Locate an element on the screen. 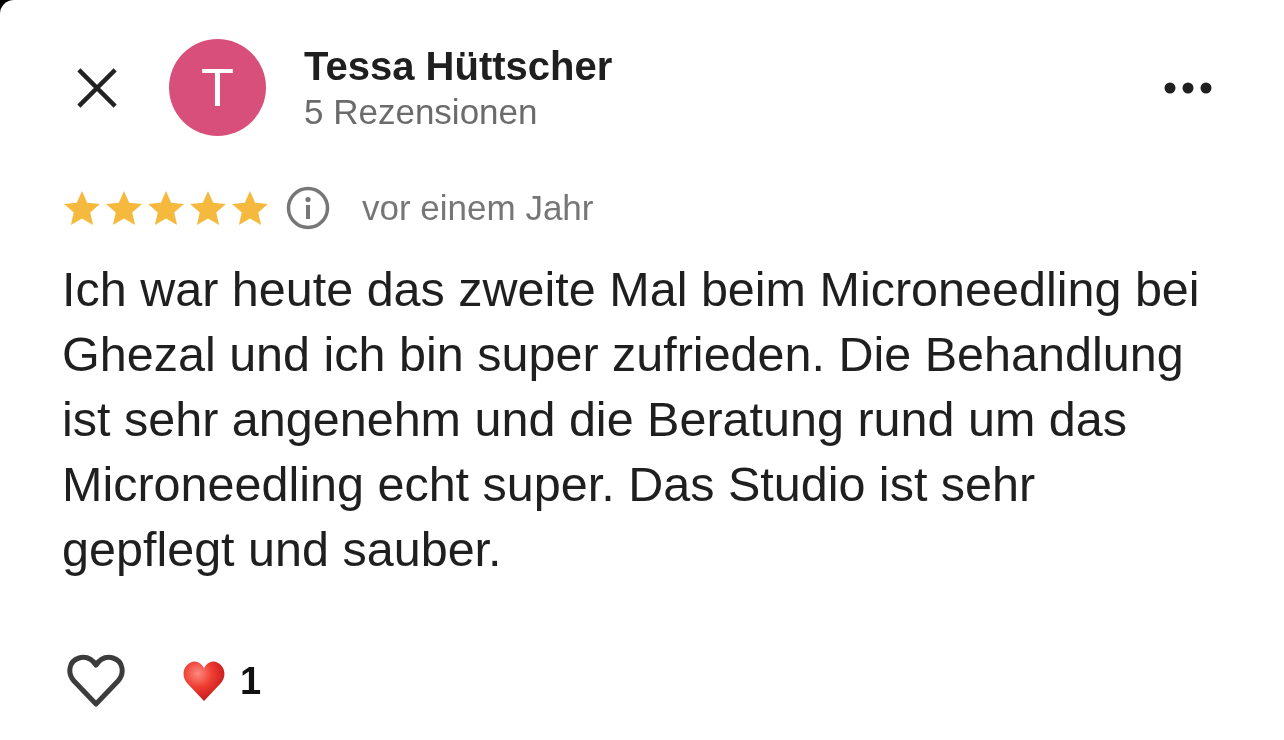 This screenshot has height=740, width=1284. close-icon is located at coordinates (97, 87).